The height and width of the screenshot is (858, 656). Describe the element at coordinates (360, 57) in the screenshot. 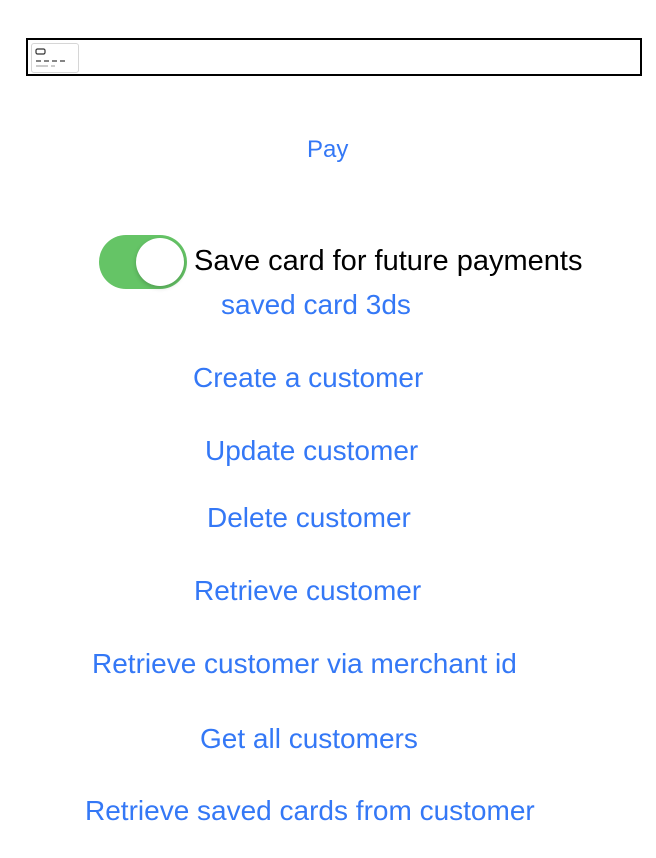

I see `card-number-input` at that location.